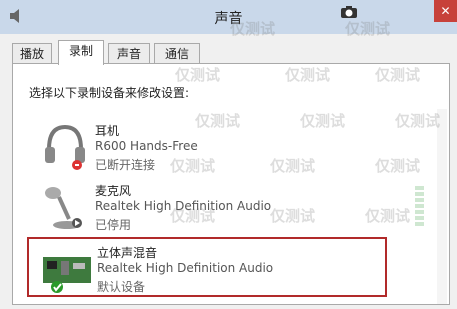 The image size is (457, 309). Describe the element at coordinates (445, 11) in the screenshot. I see `close-button: ✕` at that location.